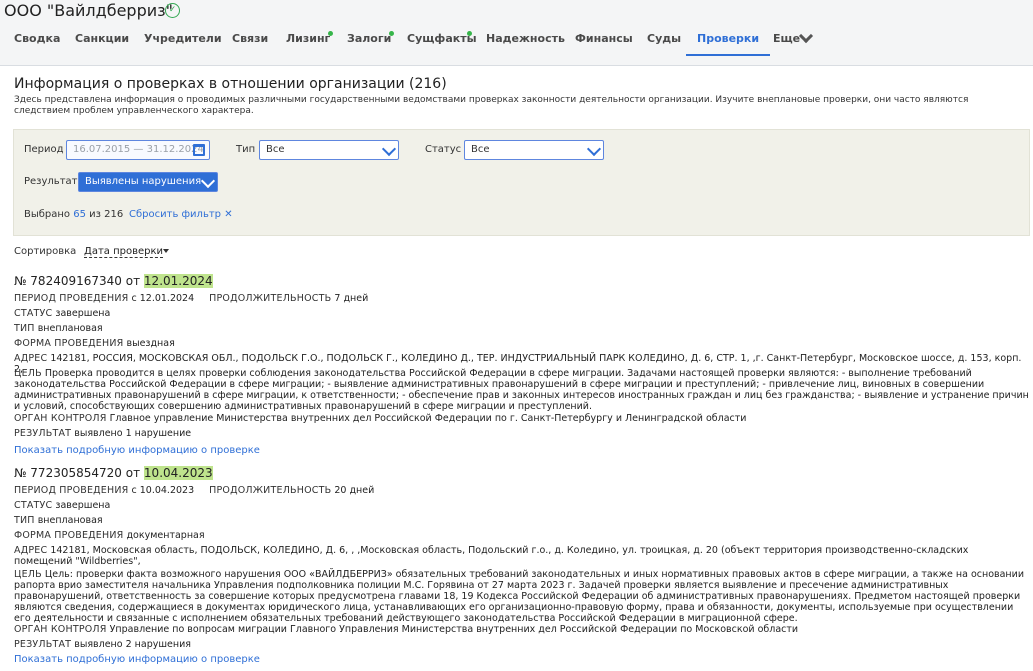  What do you see at coordinates (24, 520) in the screenshot?
I see `type-key: ТИП` at bounding box center [24, 520].